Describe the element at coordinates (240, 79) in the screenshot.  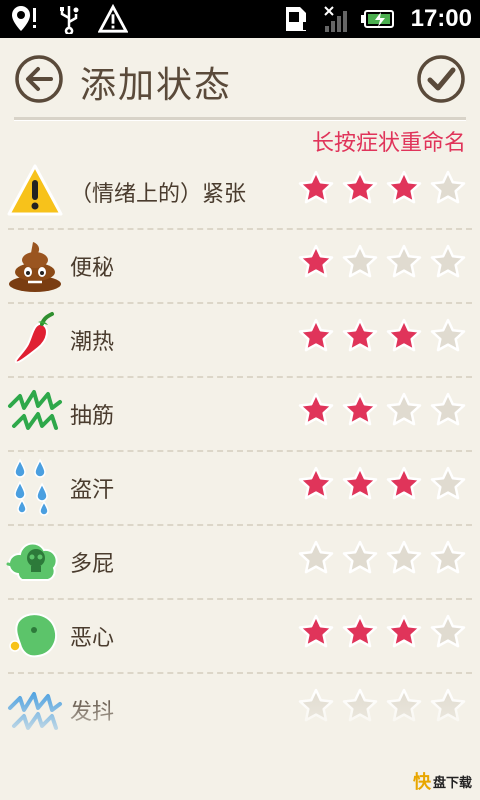
I see `header: 添加状态` at that location.